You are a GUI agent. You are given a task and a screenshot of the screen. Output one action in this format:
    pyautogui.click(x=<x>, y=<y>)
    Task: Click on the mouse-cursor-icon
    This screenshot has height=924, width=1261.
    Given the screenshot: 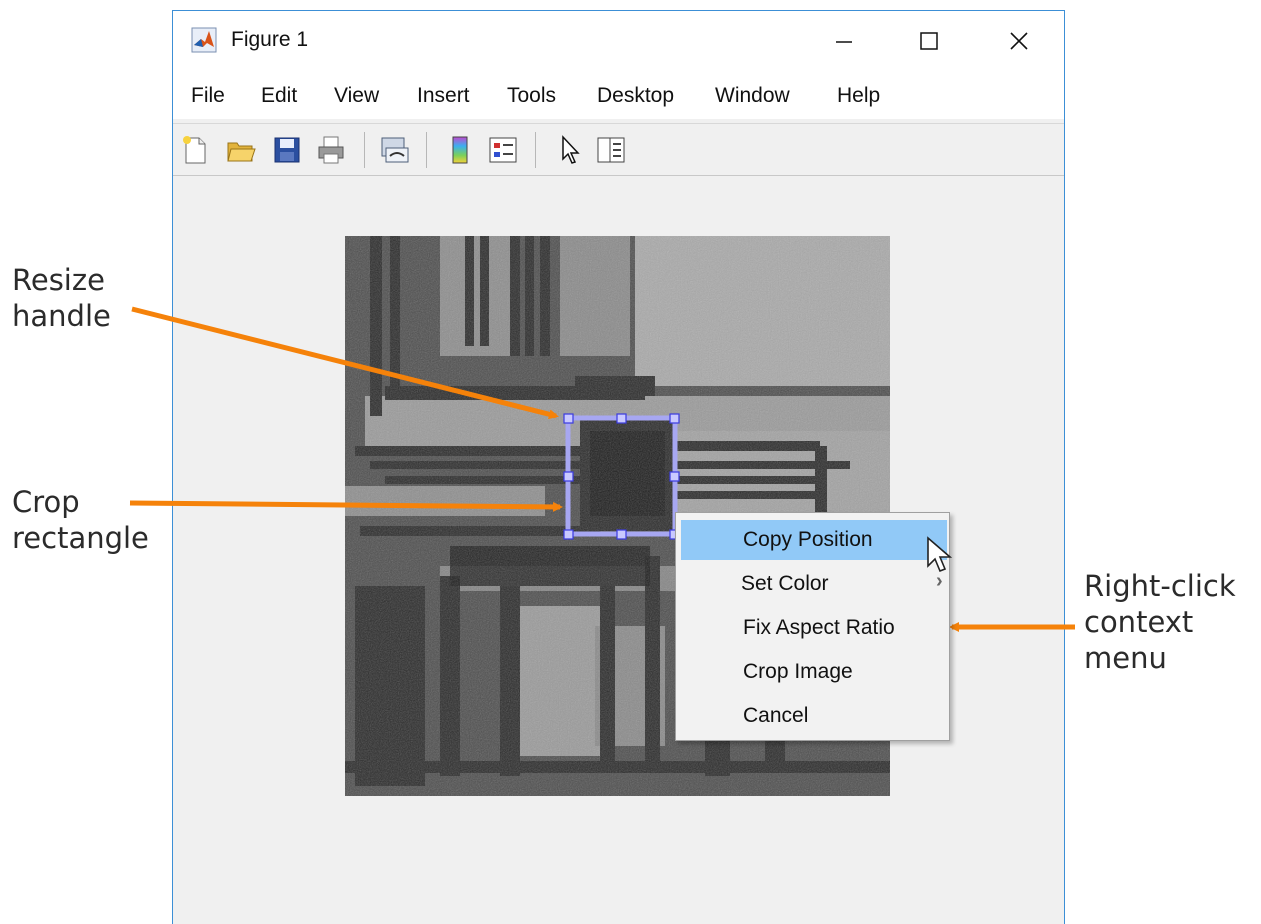 What is the action you would take?
    pyautogui.click(x=940, y=554)
    